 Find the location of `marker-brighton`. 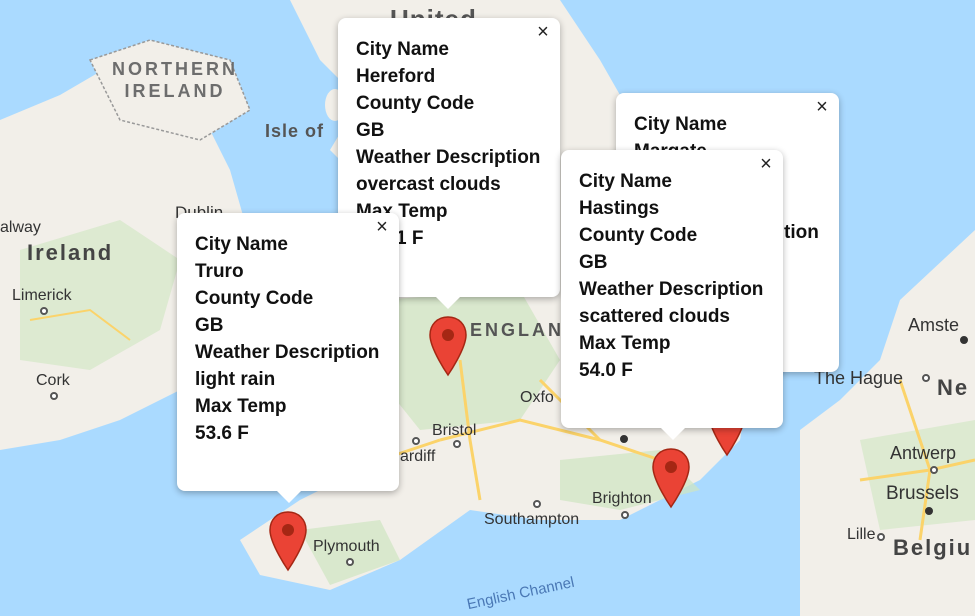

marker-brighton is located at coordinates (625, 515).